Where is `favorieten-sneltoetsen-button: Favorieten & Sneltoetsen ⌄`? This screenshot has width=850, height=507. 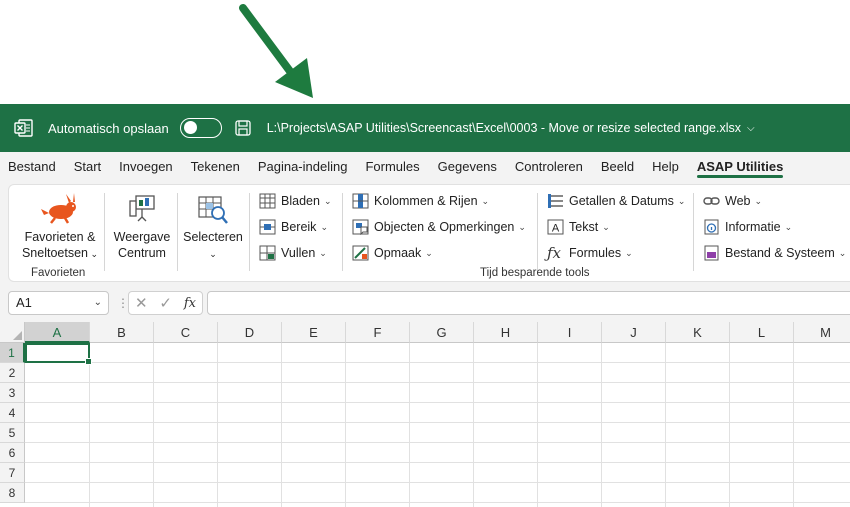
favorieten-sneltoetsen-button: Favorieten & Sneltoetsen ⌄ is located at coordinates (60, 227).